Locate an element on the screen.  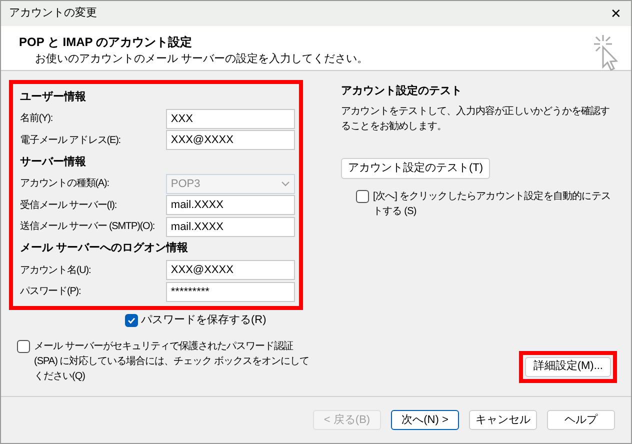
password-field: ********* is located at coordinates (230, 292).